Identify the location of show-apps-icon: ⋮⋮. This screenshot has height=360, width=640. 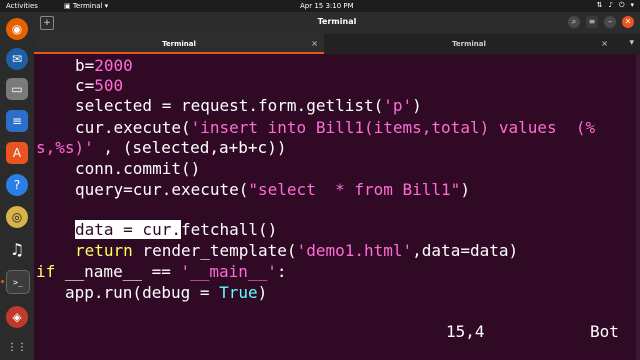
(17, 347).